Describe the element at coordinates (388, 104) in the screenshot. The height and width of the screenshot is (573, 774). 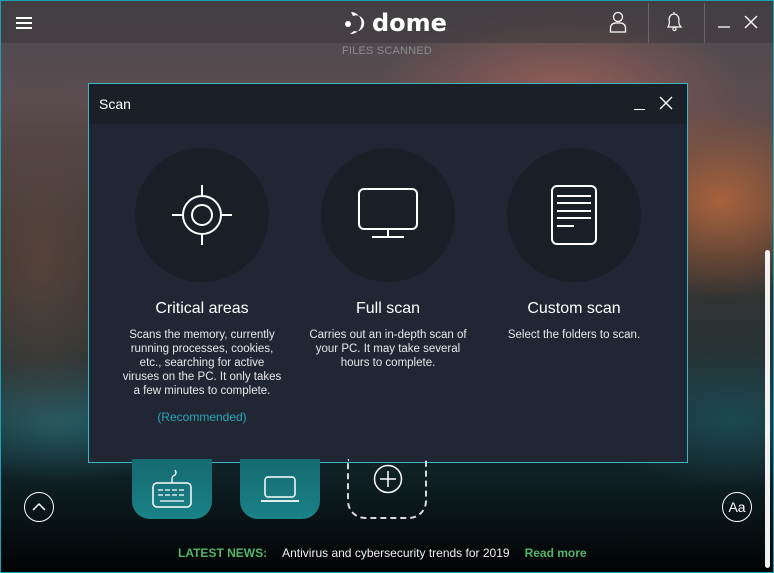
I see `dialog-header: Scan` at that location.